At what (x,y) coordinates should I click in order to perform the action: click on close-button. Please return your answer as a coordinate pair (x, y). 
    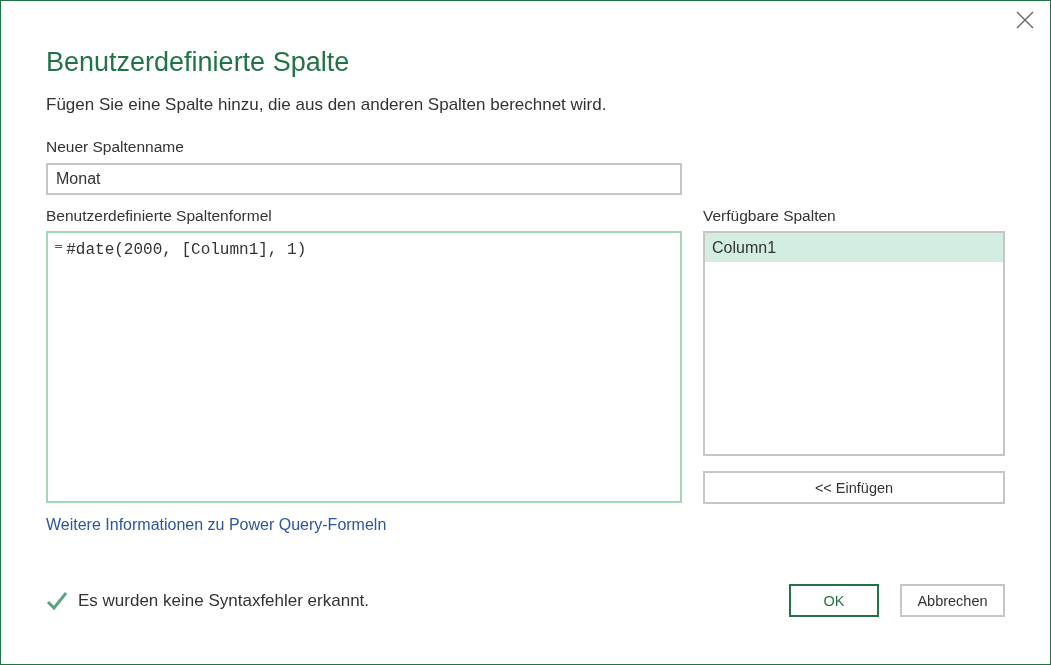
    Looking at the image, I should click on (1025, 20).